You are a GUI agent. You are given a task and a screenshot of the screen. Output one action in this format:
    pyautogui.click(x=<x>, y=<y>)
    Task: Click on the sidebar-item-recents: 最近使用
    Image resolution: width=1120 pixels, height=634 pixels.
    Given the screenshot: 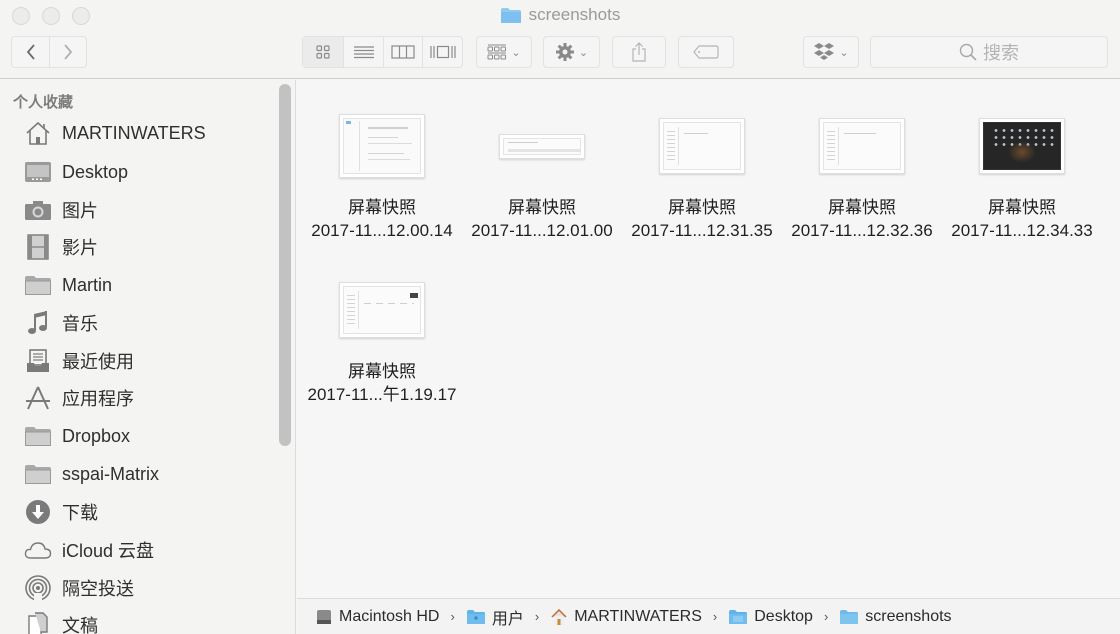 What is the action you would take?
    pyautogui.click(x=79, y=361)
    